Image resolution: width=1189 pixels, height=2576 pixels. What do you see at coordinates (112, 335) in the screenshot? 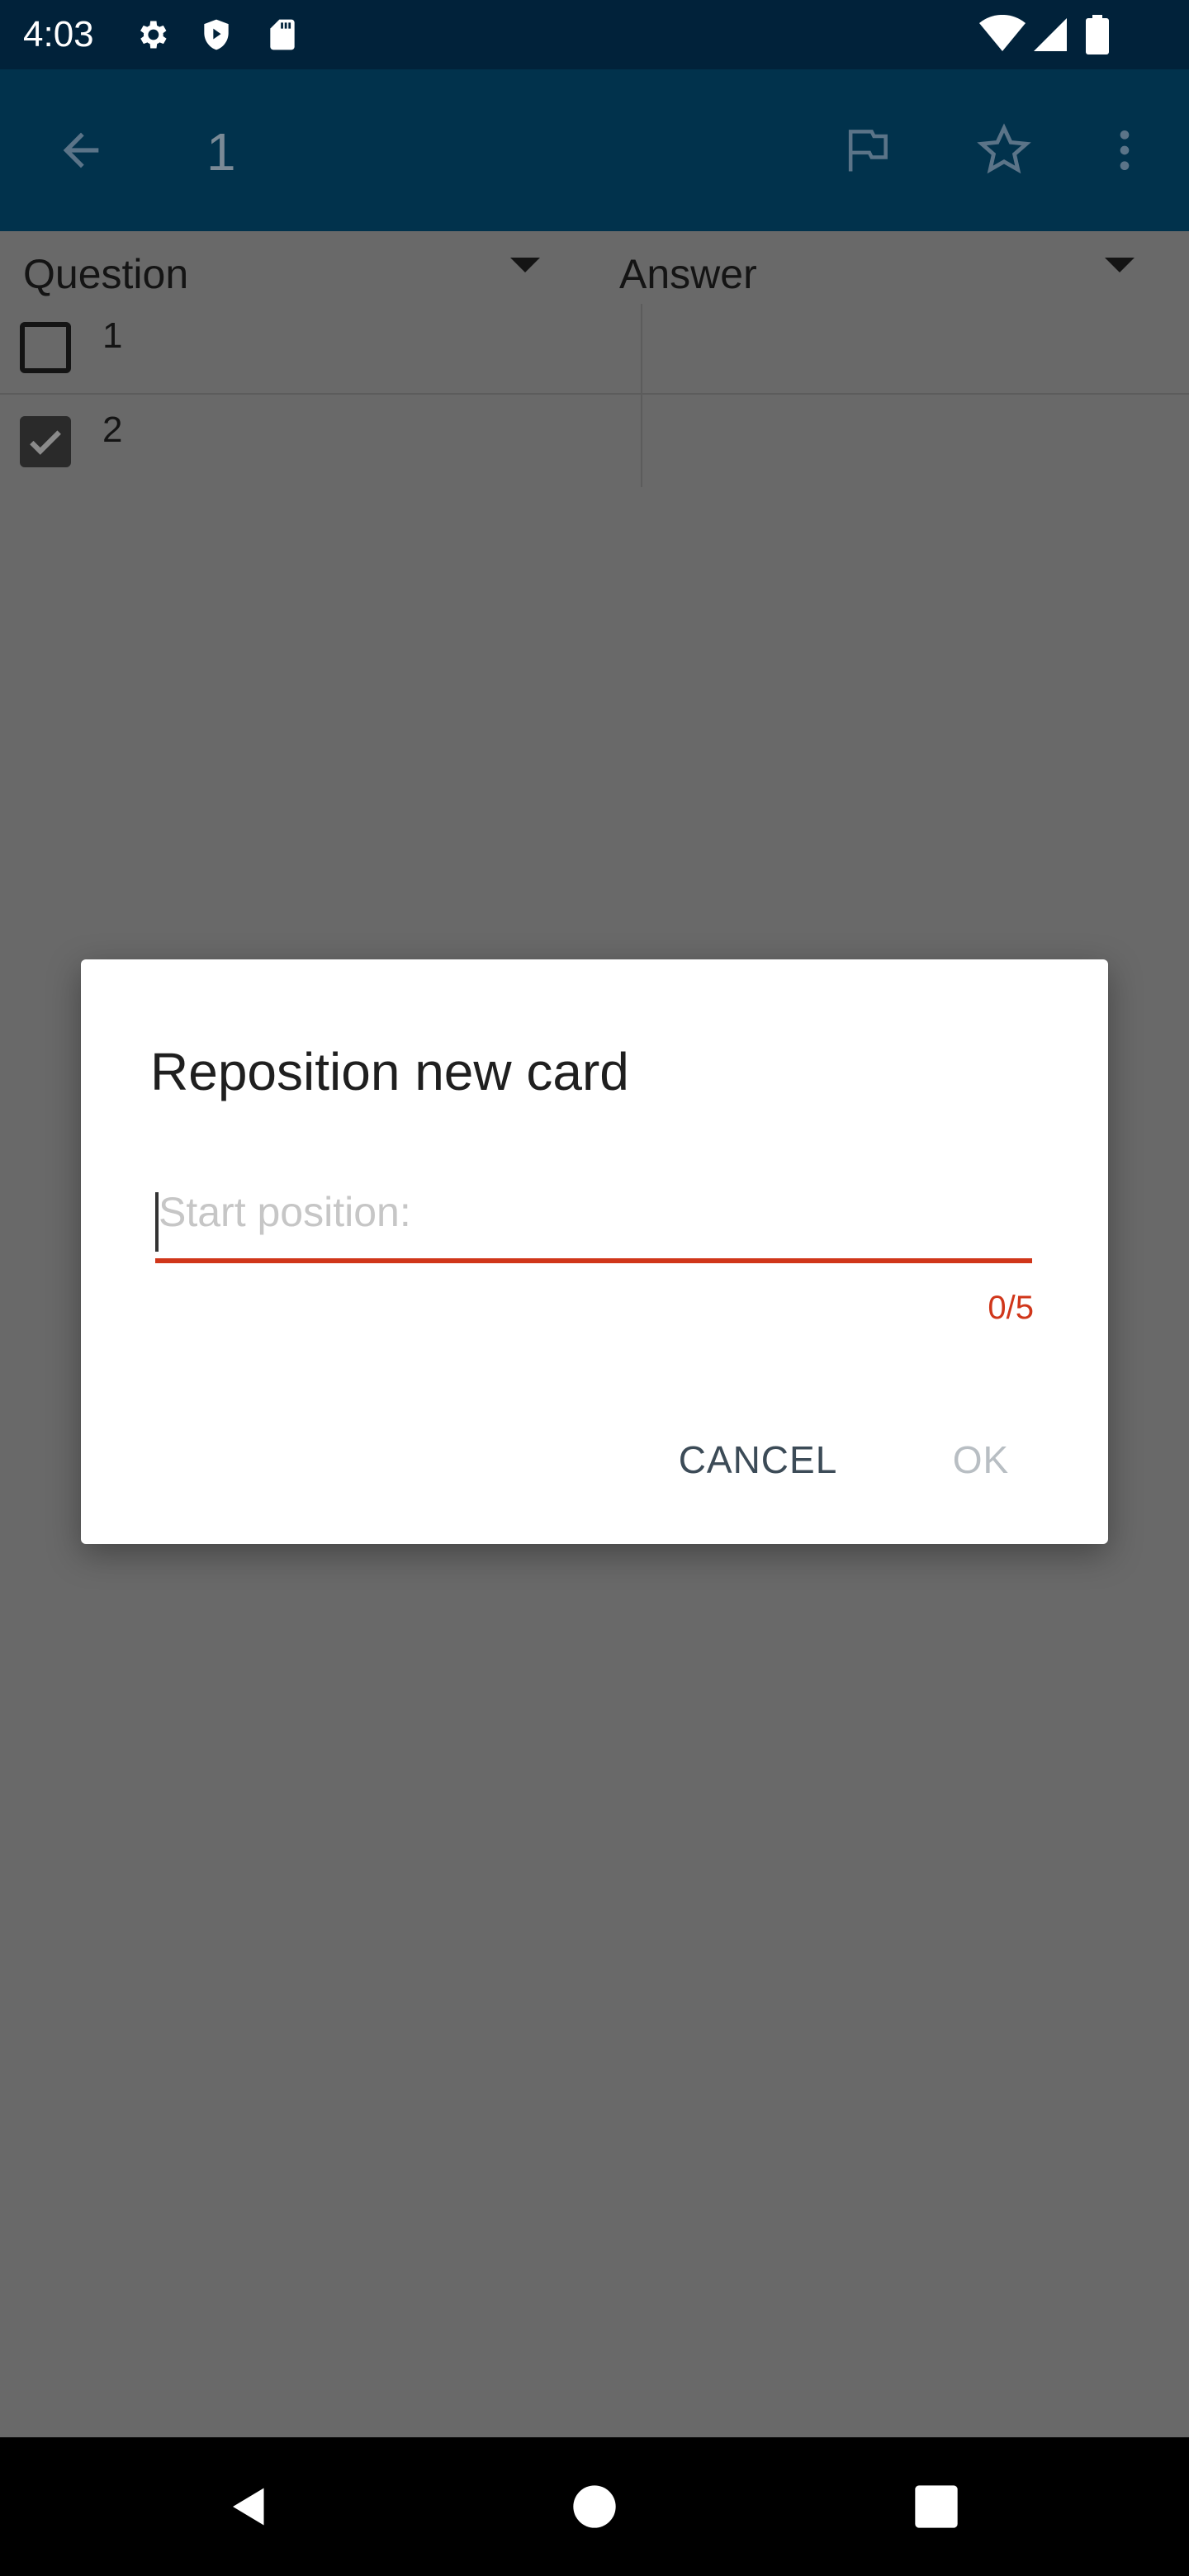
I see `row-question: 1` at bounding box center [112, 335].